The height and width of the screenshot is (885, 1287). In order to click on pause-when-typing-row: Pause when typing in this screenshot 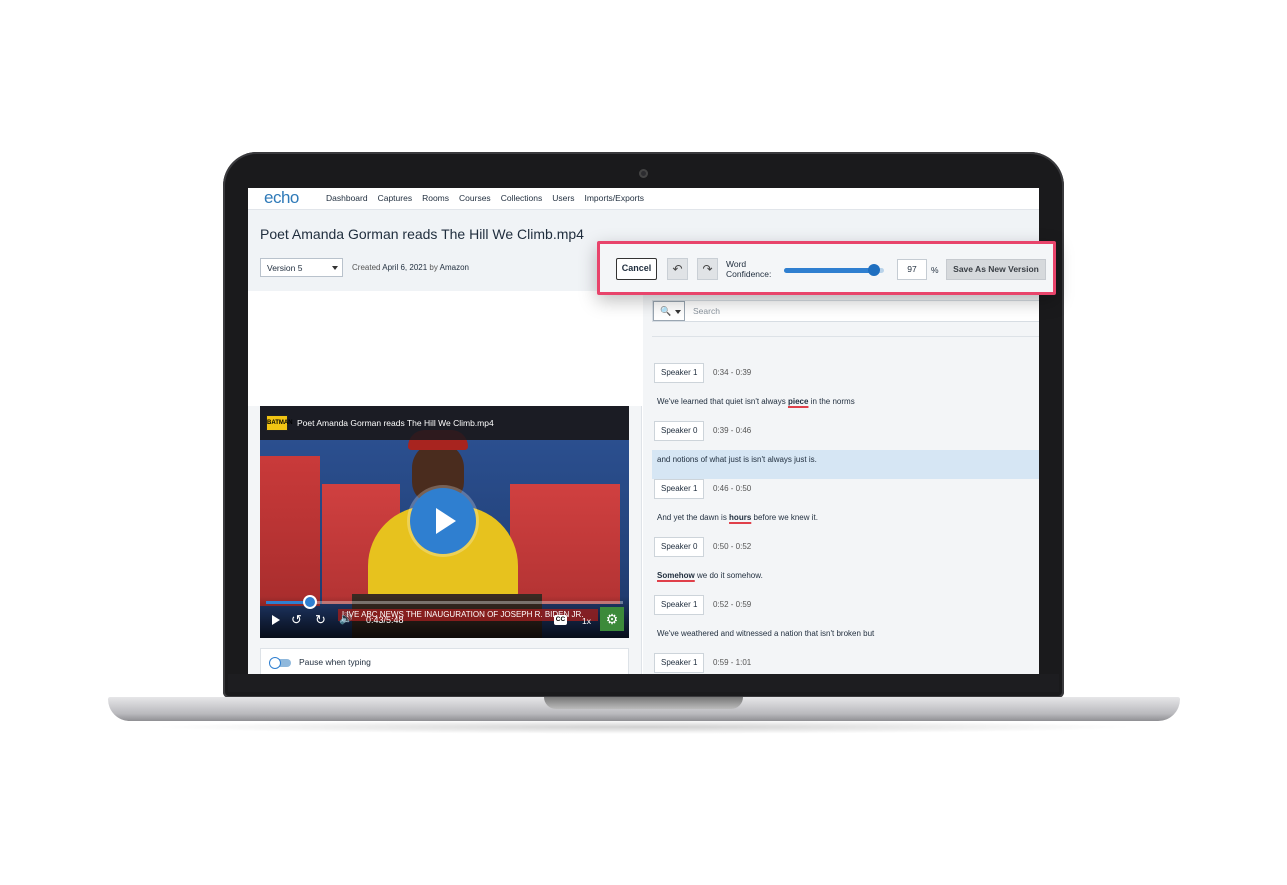, I will do `click(444, 661)`.